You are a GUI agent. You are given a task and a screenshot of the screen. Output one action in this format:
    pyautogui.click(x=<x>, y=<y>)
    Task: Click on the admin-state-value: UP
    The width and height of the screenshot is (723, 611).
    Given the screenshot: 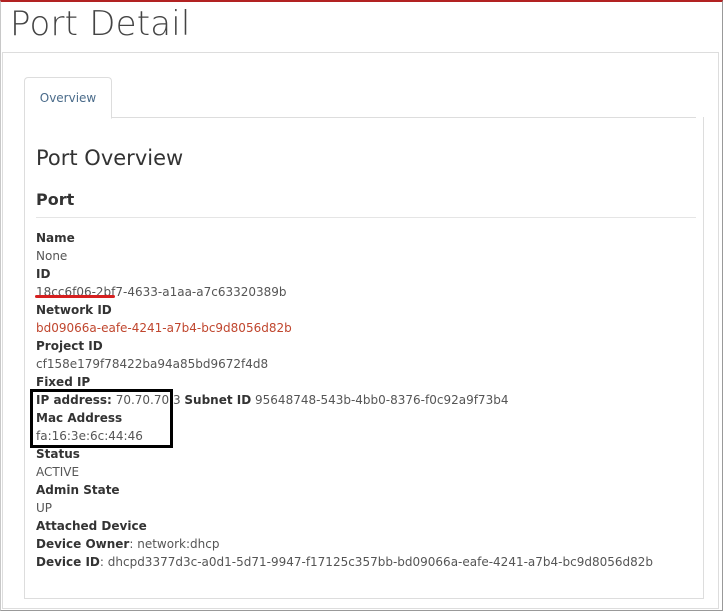 What is the action you would take?
    pyautogui.click(x=44, y=508)
    